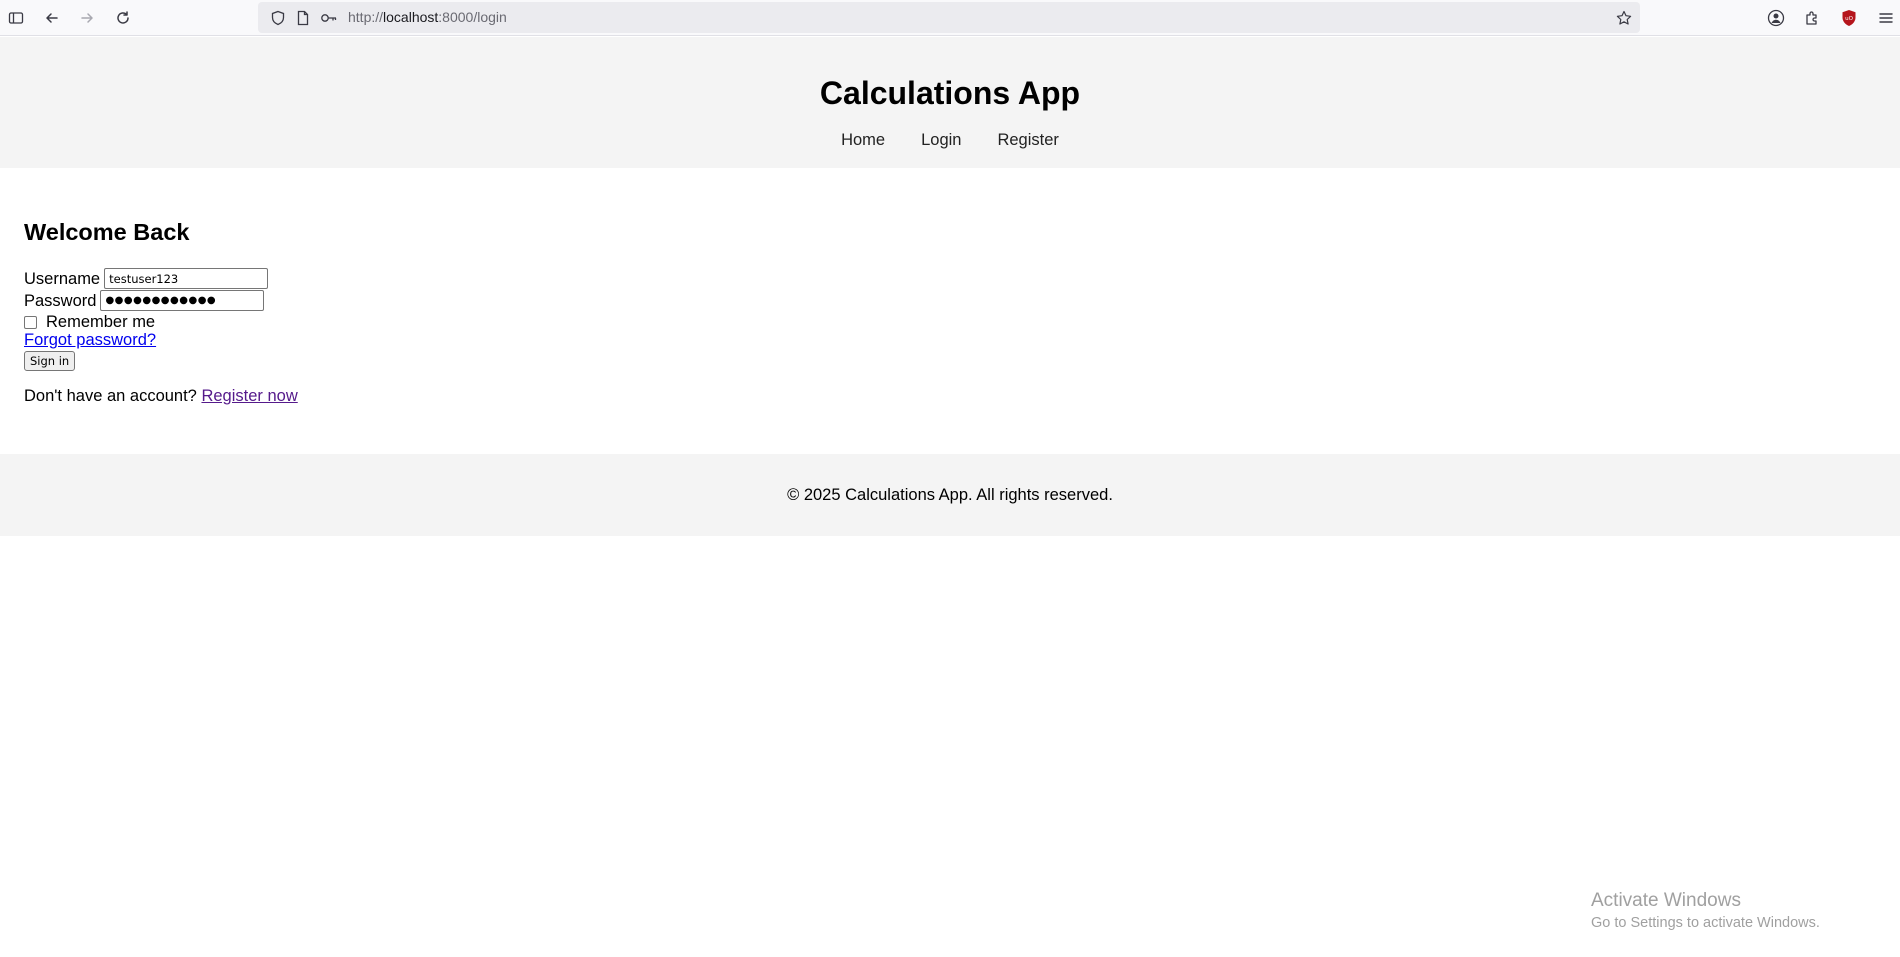 This screenshot has width=1900, height=957. Describe the element at coordinates (950, 93) in the screenshot. I see `site-title: Calculations App` at that location.